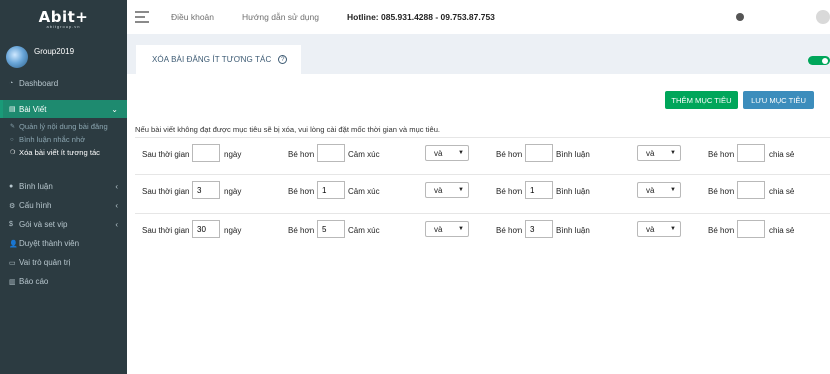  I want to click on dollar-icon: $, so click(11, 224).